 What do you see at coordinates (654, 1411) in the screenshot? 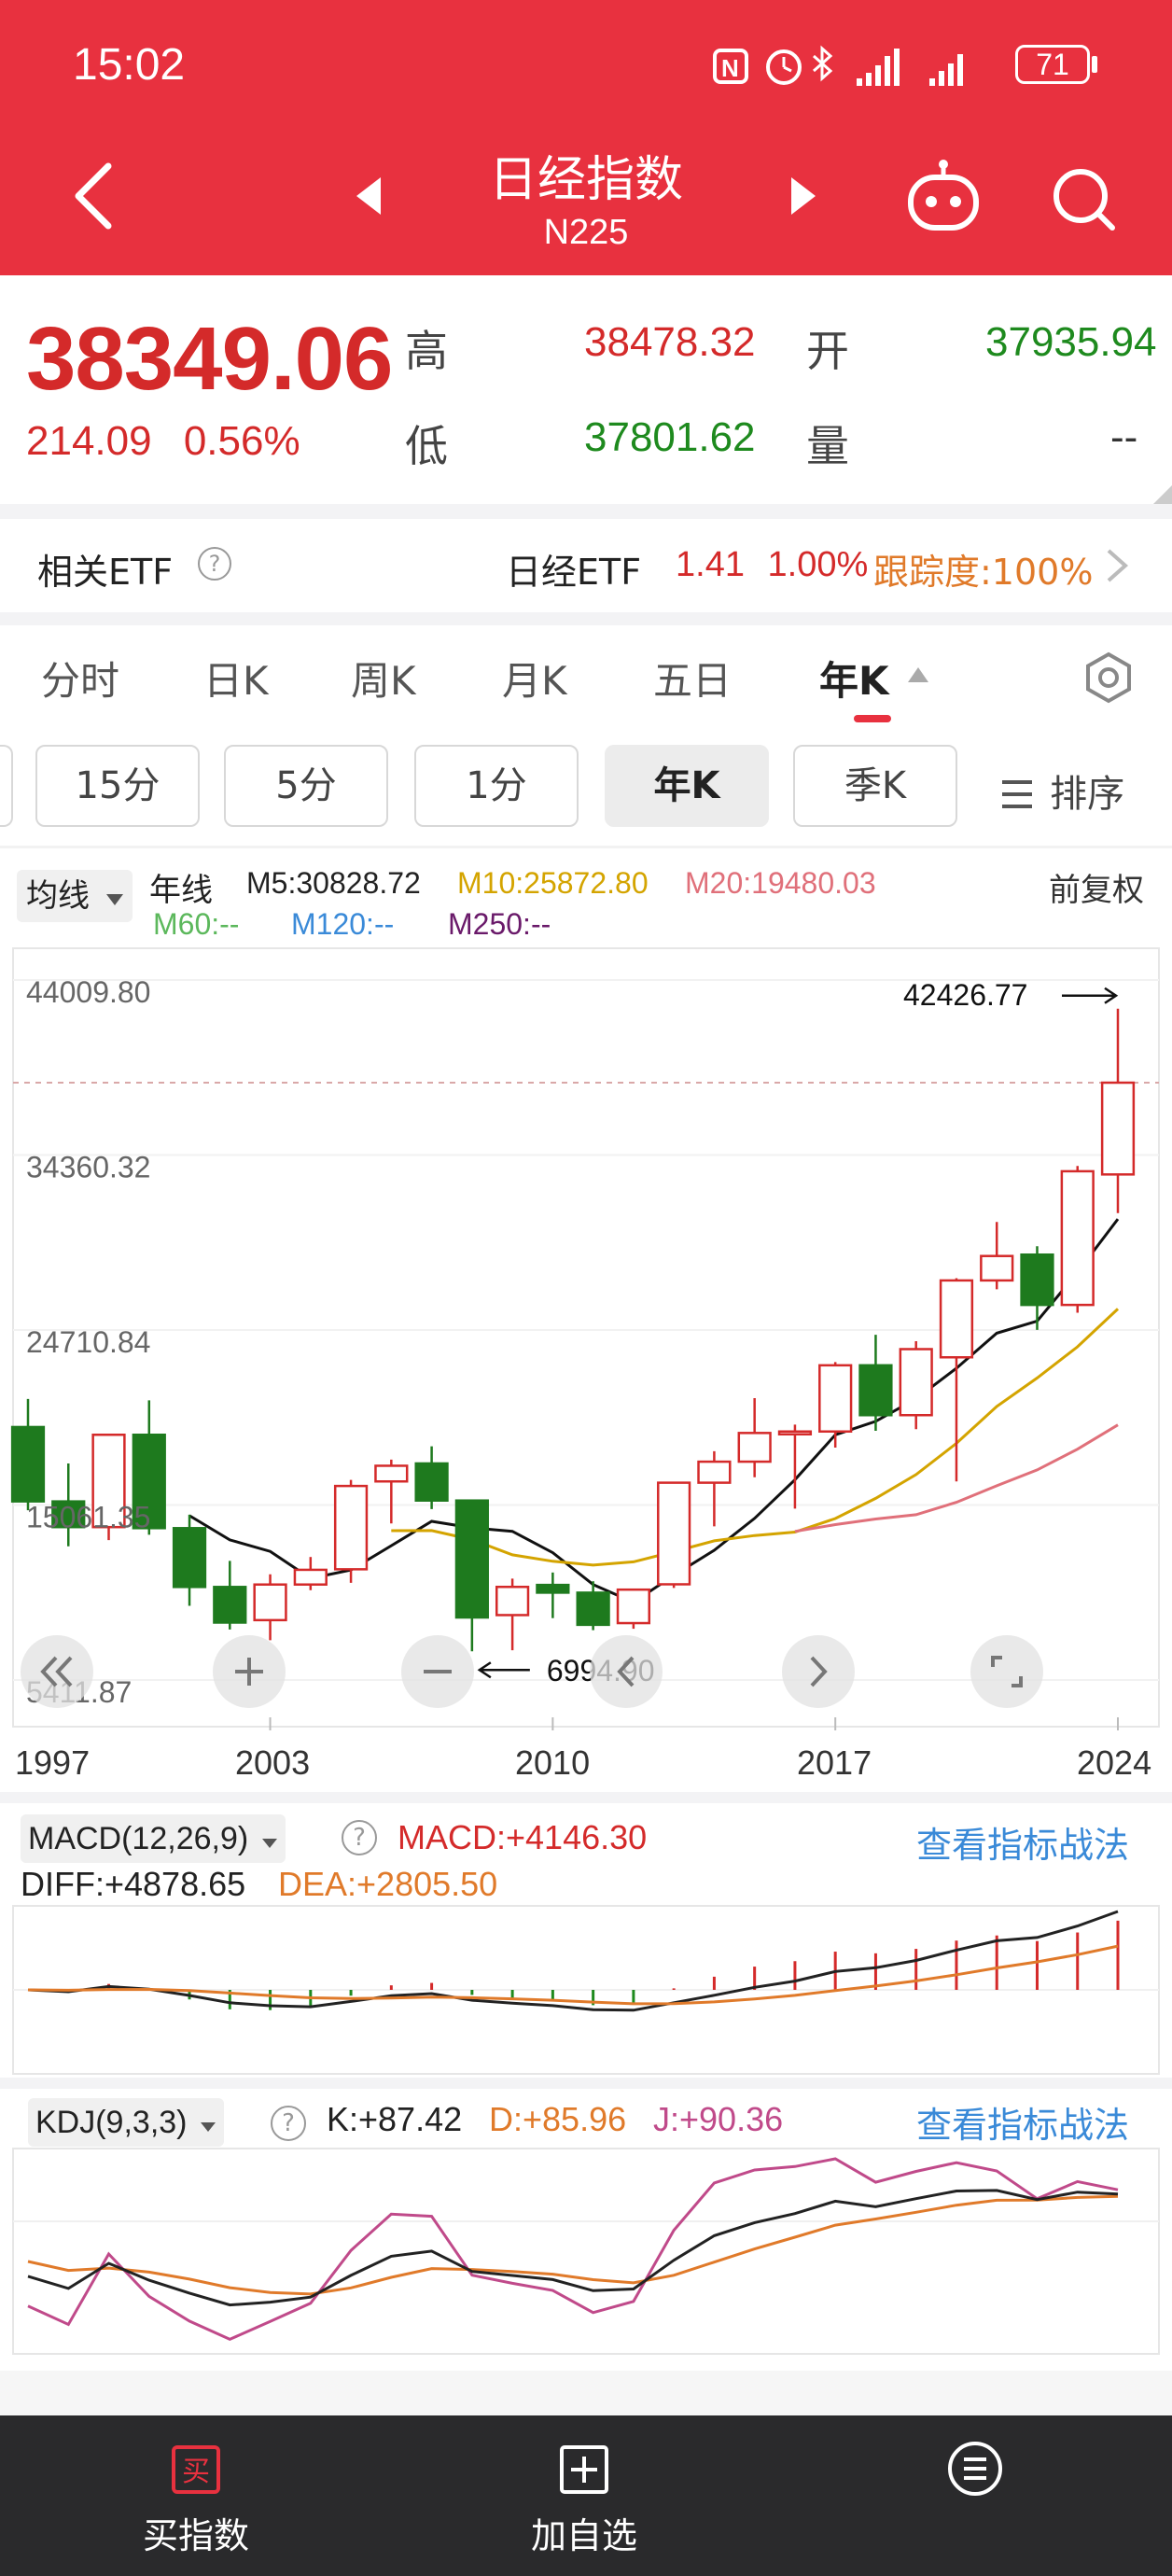
I see `ma5-line` at bounding box center [654, 1411].